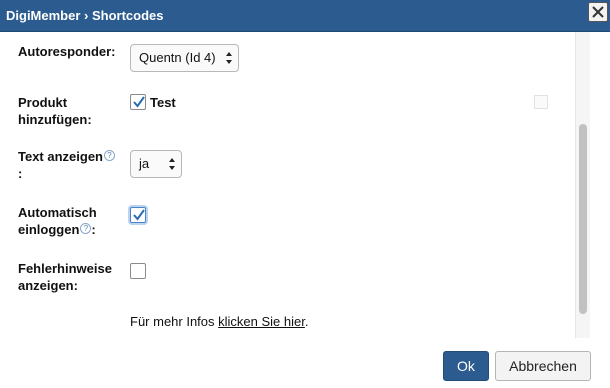 The height and width of the screenshot is (388, 610). I want to click on text-anzeigen-label-line1: Text anzeigen, so click(61, 156).